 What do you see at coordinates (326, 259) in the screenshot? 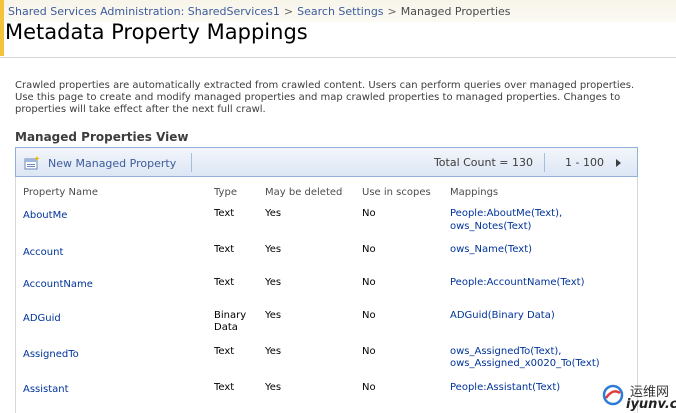
I see `table-row: Account Text Yes No ows_Name(Text)` at bounding box center [326, 259].